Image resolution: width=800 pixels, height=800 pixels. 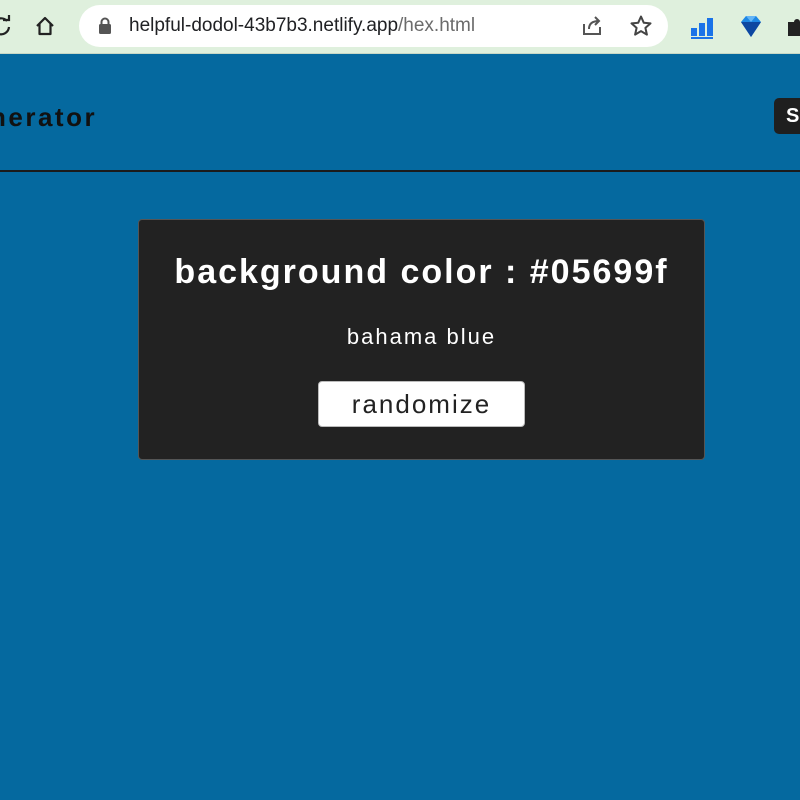 I want to click on extension-gem-icon, so click(x=751, y=27).